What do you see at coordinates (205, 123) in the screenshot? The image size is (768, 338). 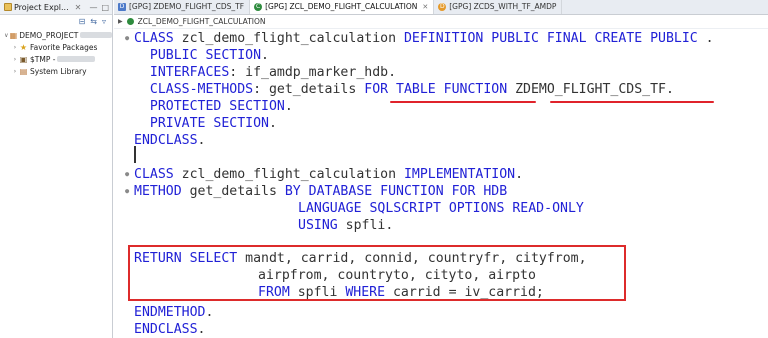 I see `code-line: PRIVATE SECTION.` at bounding box center [205, 123].